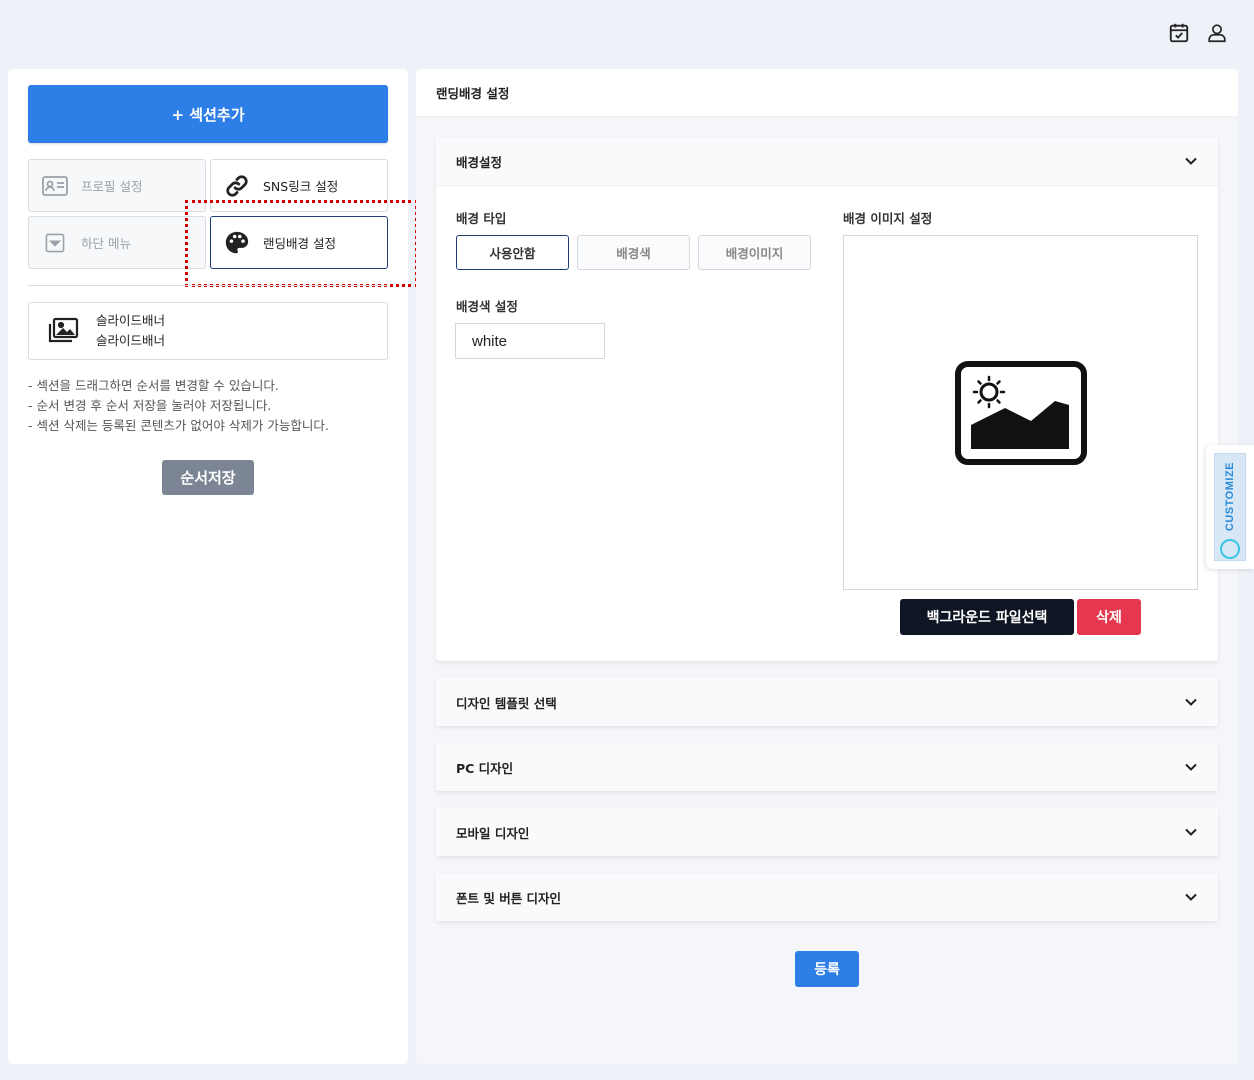 This screenshot has height=1080, width=1254. I want to click on accordion-font-button-design: 폰트 및 버튼 디자인, so click(827, 897).